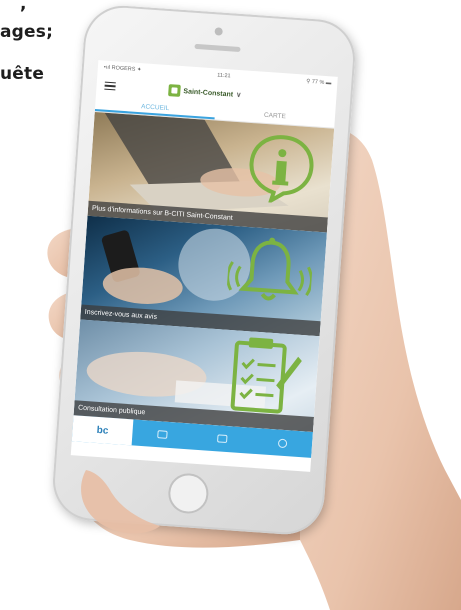 The image size is (461, 610). I want to click on nav-chat-button, so click(163, 434).